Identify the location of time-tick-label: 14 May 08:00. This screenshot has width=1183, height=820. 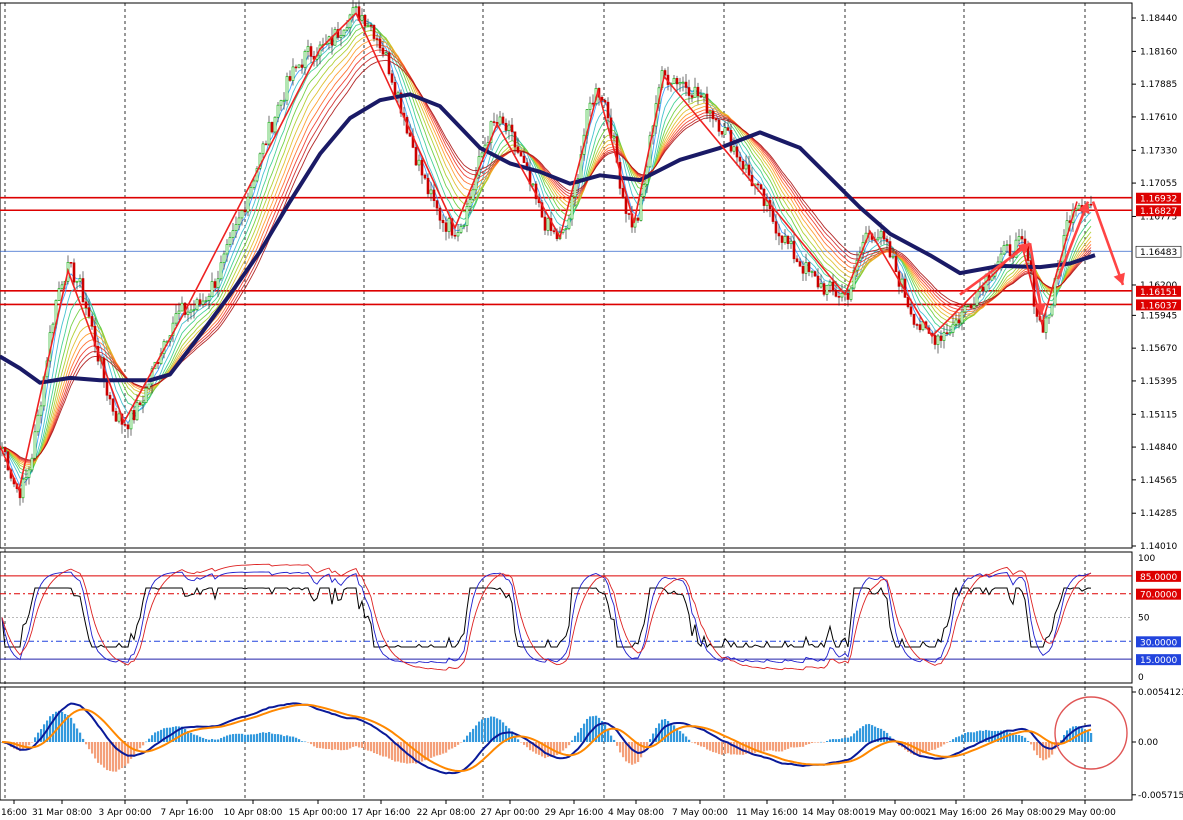
(833, 813).